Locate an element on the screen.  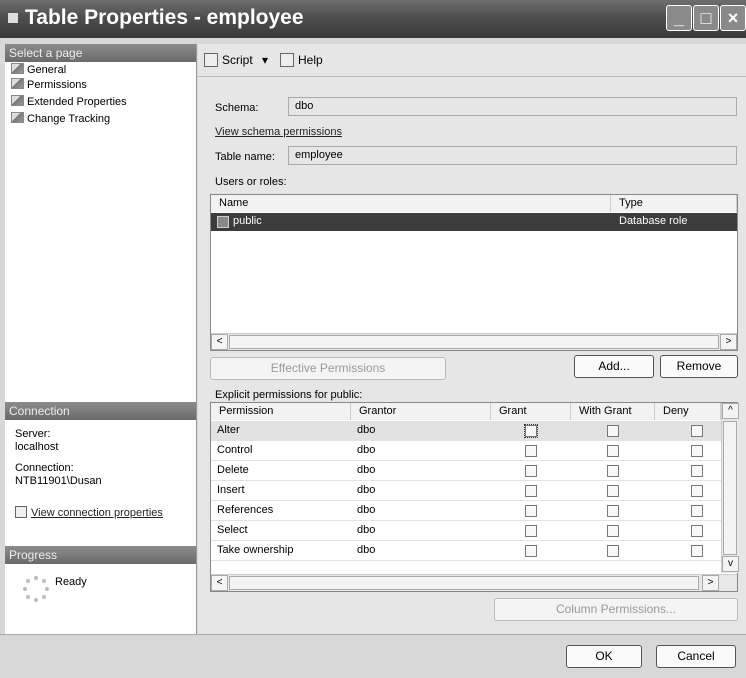
script-button: Script ▾ is located at coordinates (236, 60).